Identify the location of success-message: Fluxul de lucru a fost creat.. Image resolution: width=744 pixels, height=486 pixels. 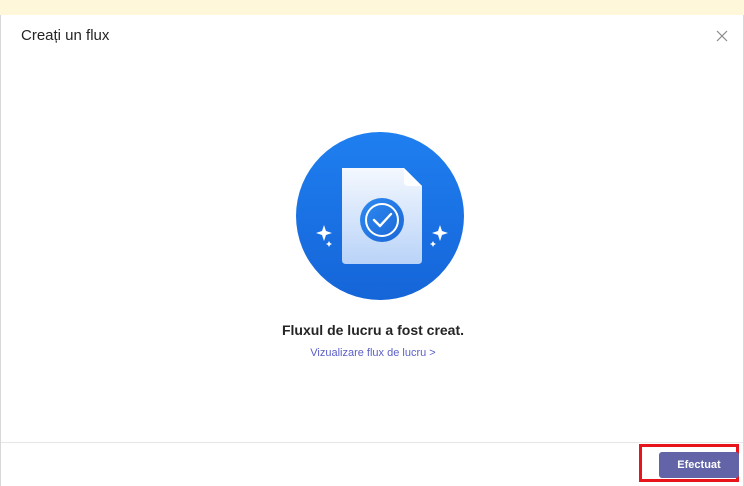
(373, 330).